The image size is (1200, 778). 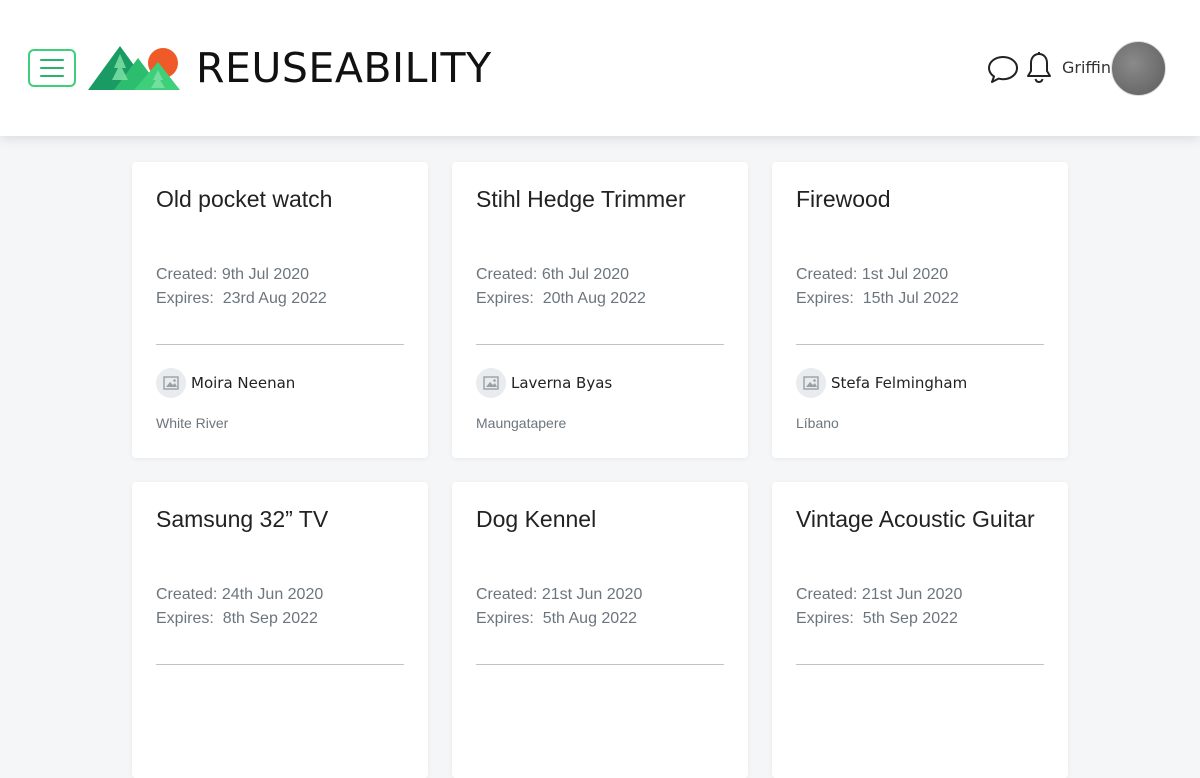 What do you see at coordinates (585, 274) in the screenshot?
I see `created-date: 6th Jul 2020` at bounding box center [585, 274].